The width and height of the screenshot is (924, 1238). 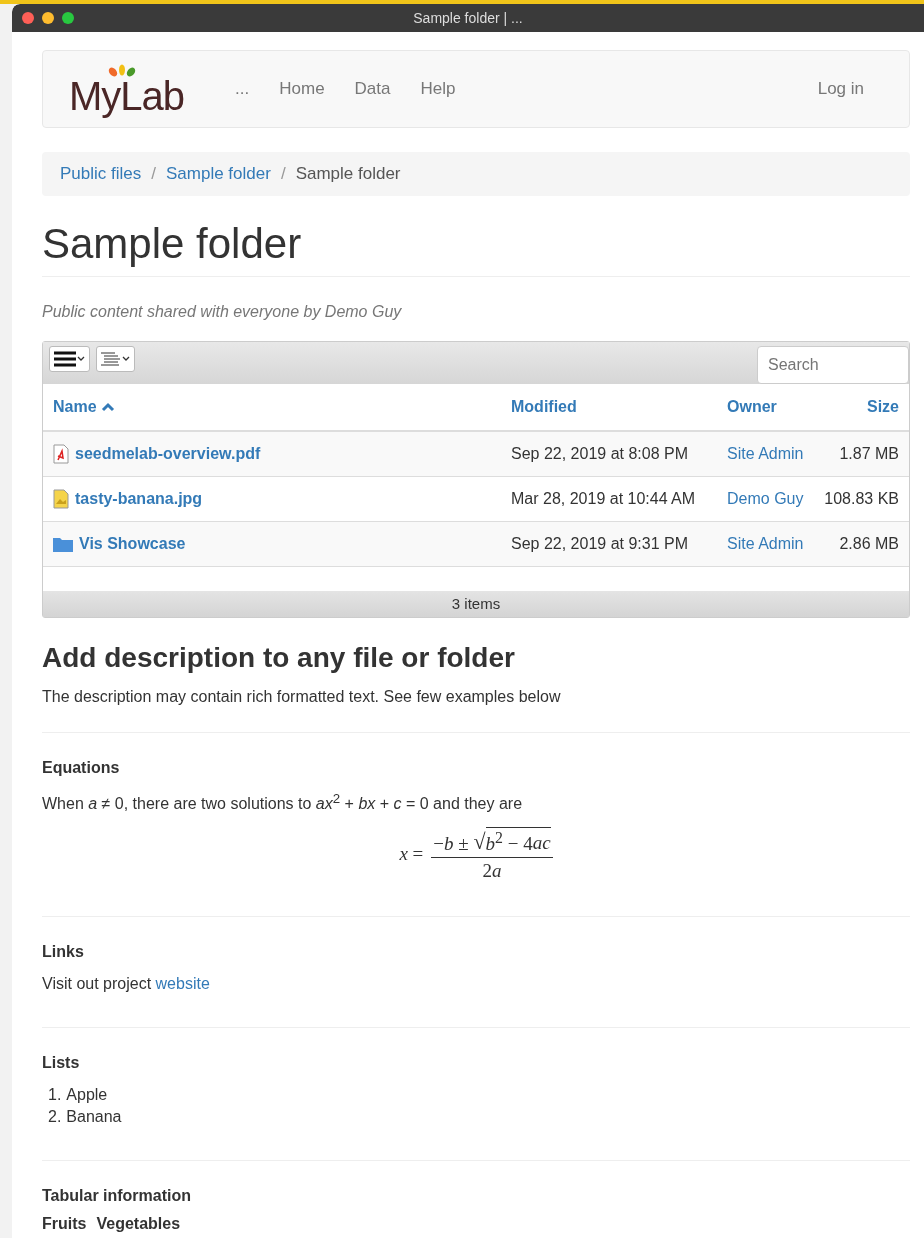 What do you see at coordinates (65, 359) in the screenshot?
I see `menu-icon` at bounding box center [65, 359].